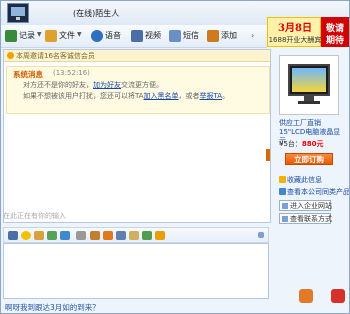 The width and height of the screenshot is (350, 314). I want to click on gift-box-icon, so click(338, 296).